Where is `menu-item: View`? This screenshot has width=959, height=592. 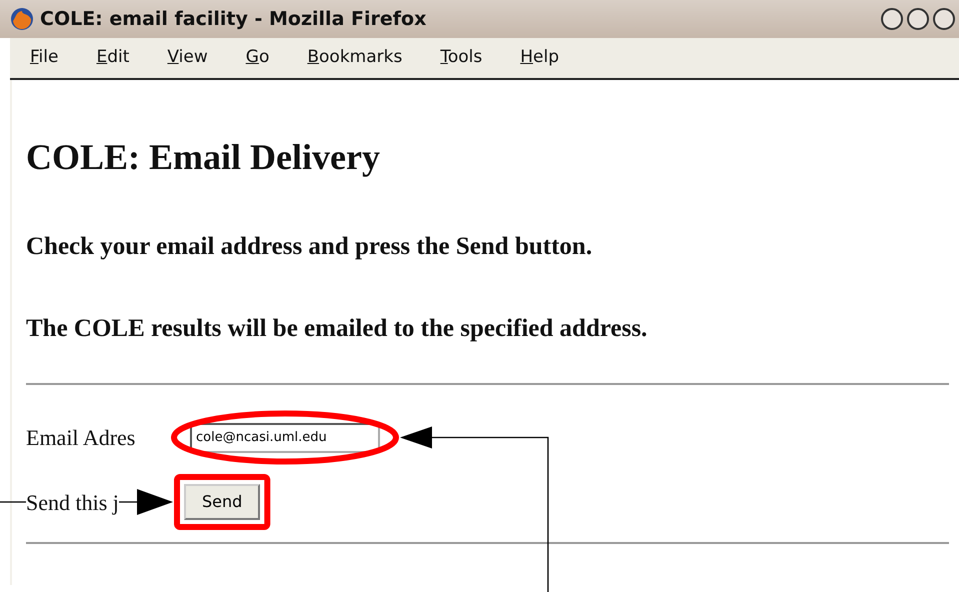
menu-item: View is located at coordinates (187, 58).